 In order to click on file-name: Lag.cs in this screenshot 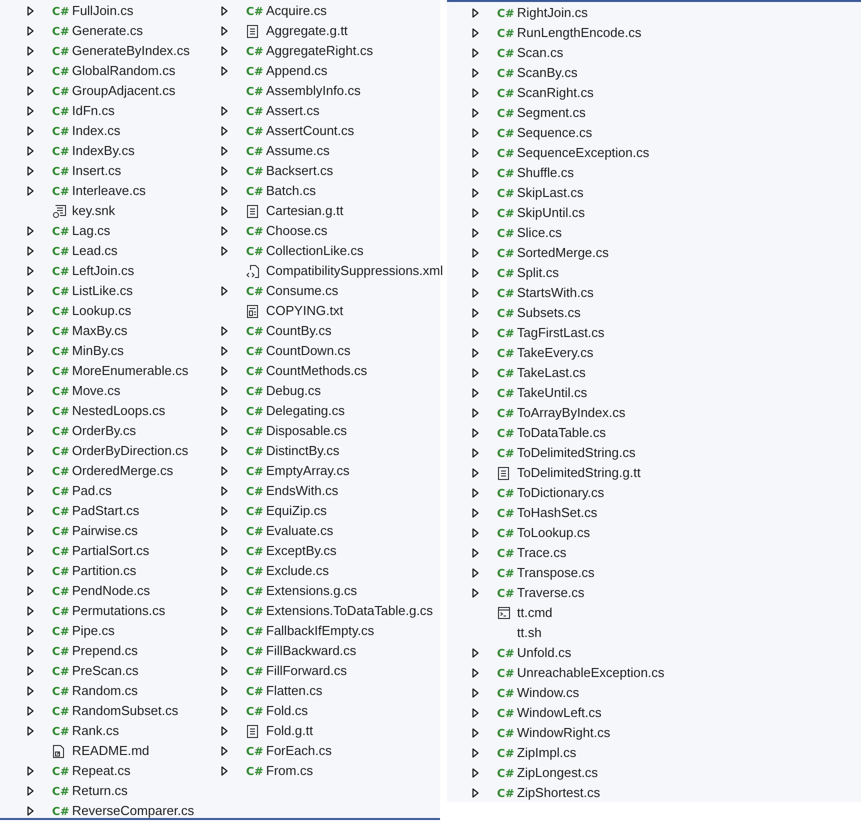, I will do `click(91, 231)`.